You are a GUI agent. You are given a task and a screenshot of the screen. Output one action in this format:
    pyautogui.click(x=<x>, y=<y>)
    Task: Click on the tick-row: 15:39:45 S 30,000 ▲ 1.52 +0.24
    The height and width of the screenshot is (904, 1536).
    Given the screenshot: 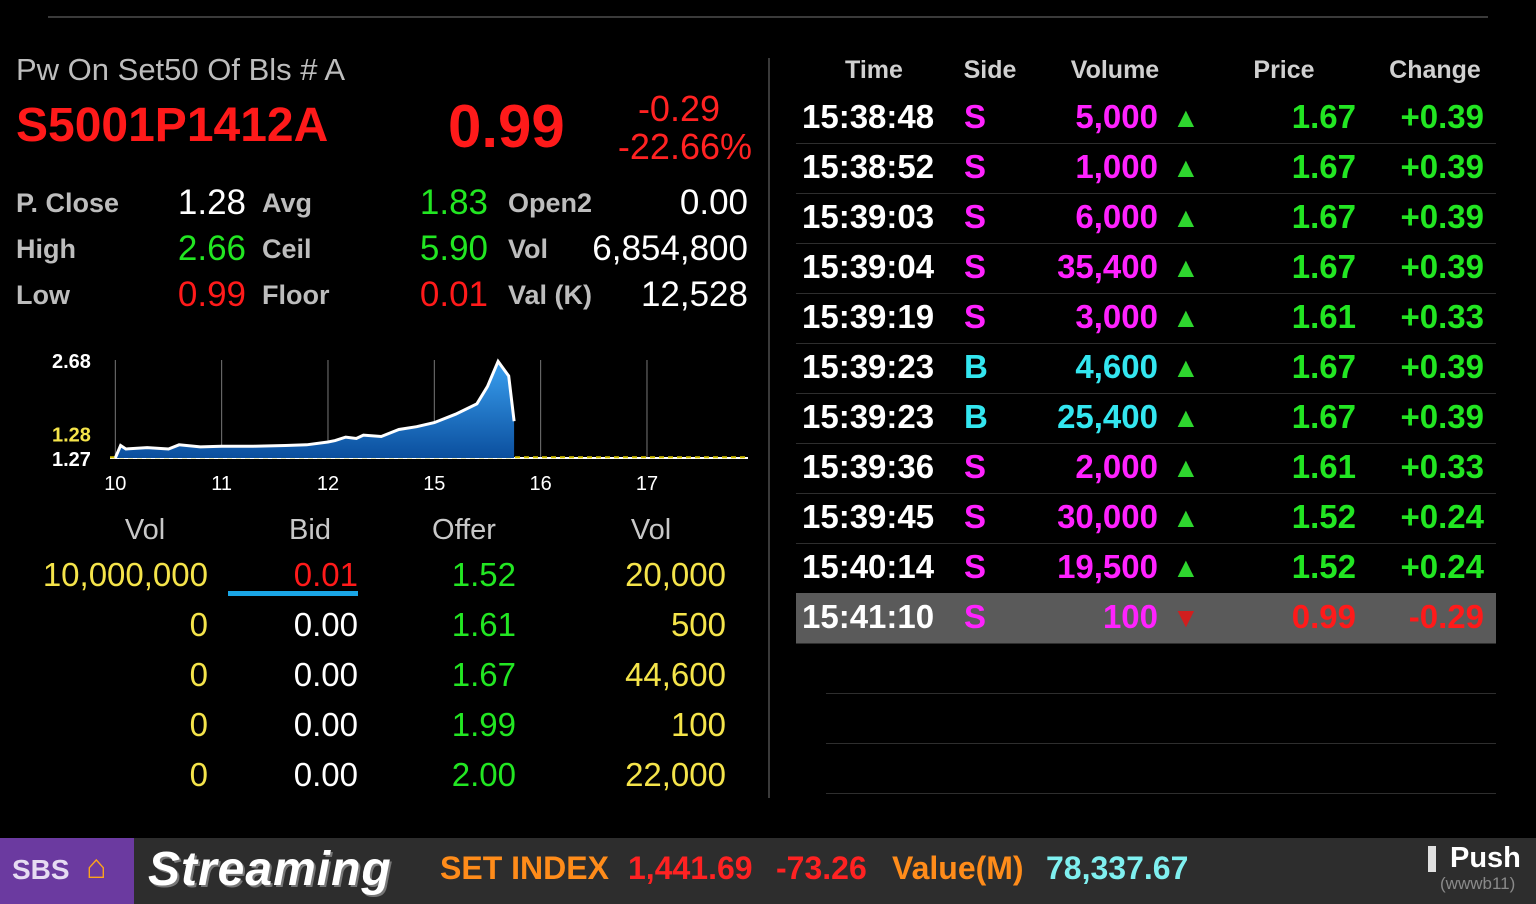 What is the action you would take?
    pyautogui.click(x=1146, y=518)
    